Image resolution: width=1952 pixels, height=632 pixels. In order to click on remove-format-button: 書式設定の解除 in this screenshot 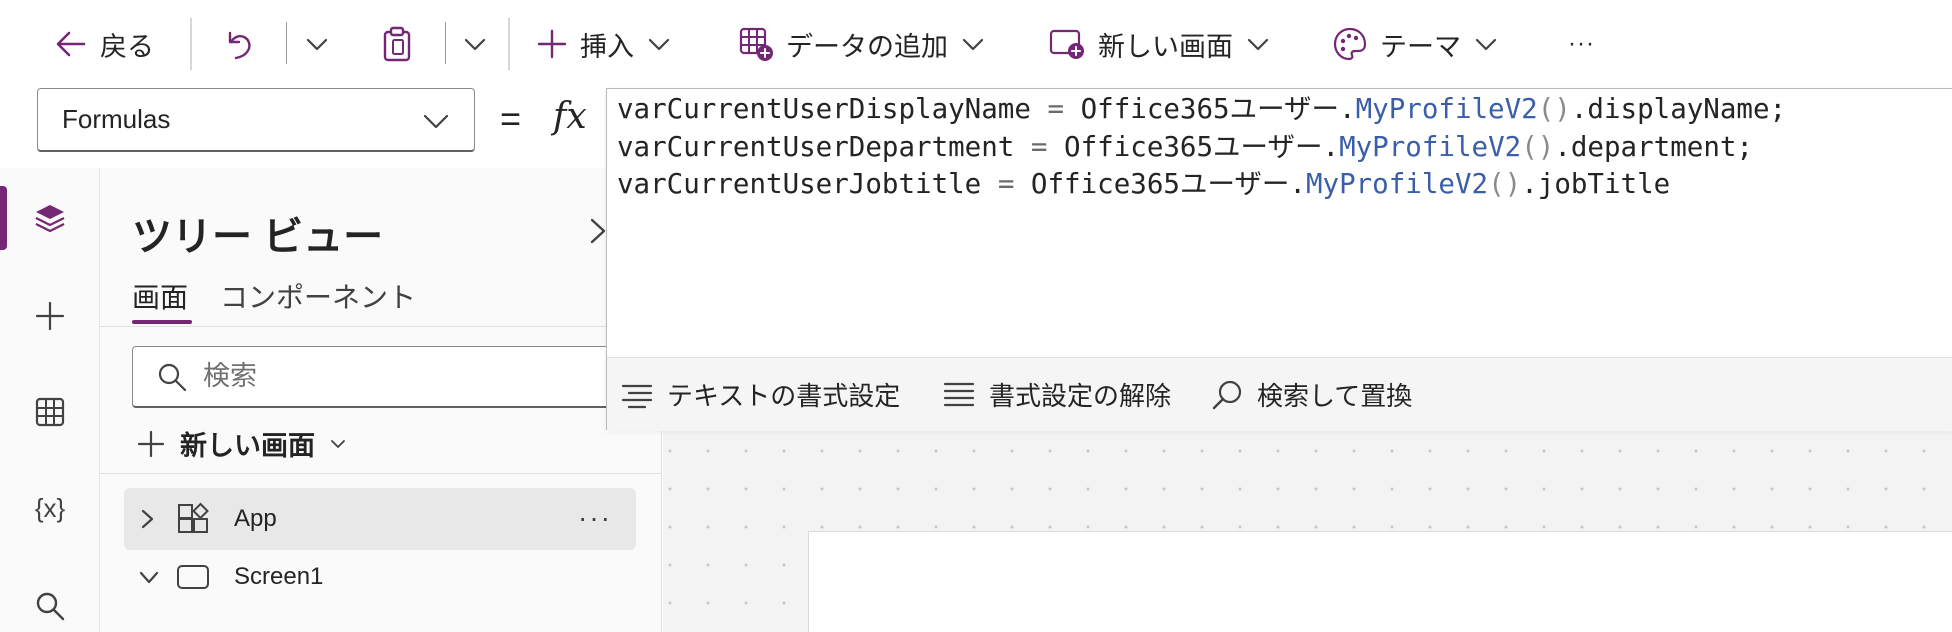, I will do `click(1057, 394)`.